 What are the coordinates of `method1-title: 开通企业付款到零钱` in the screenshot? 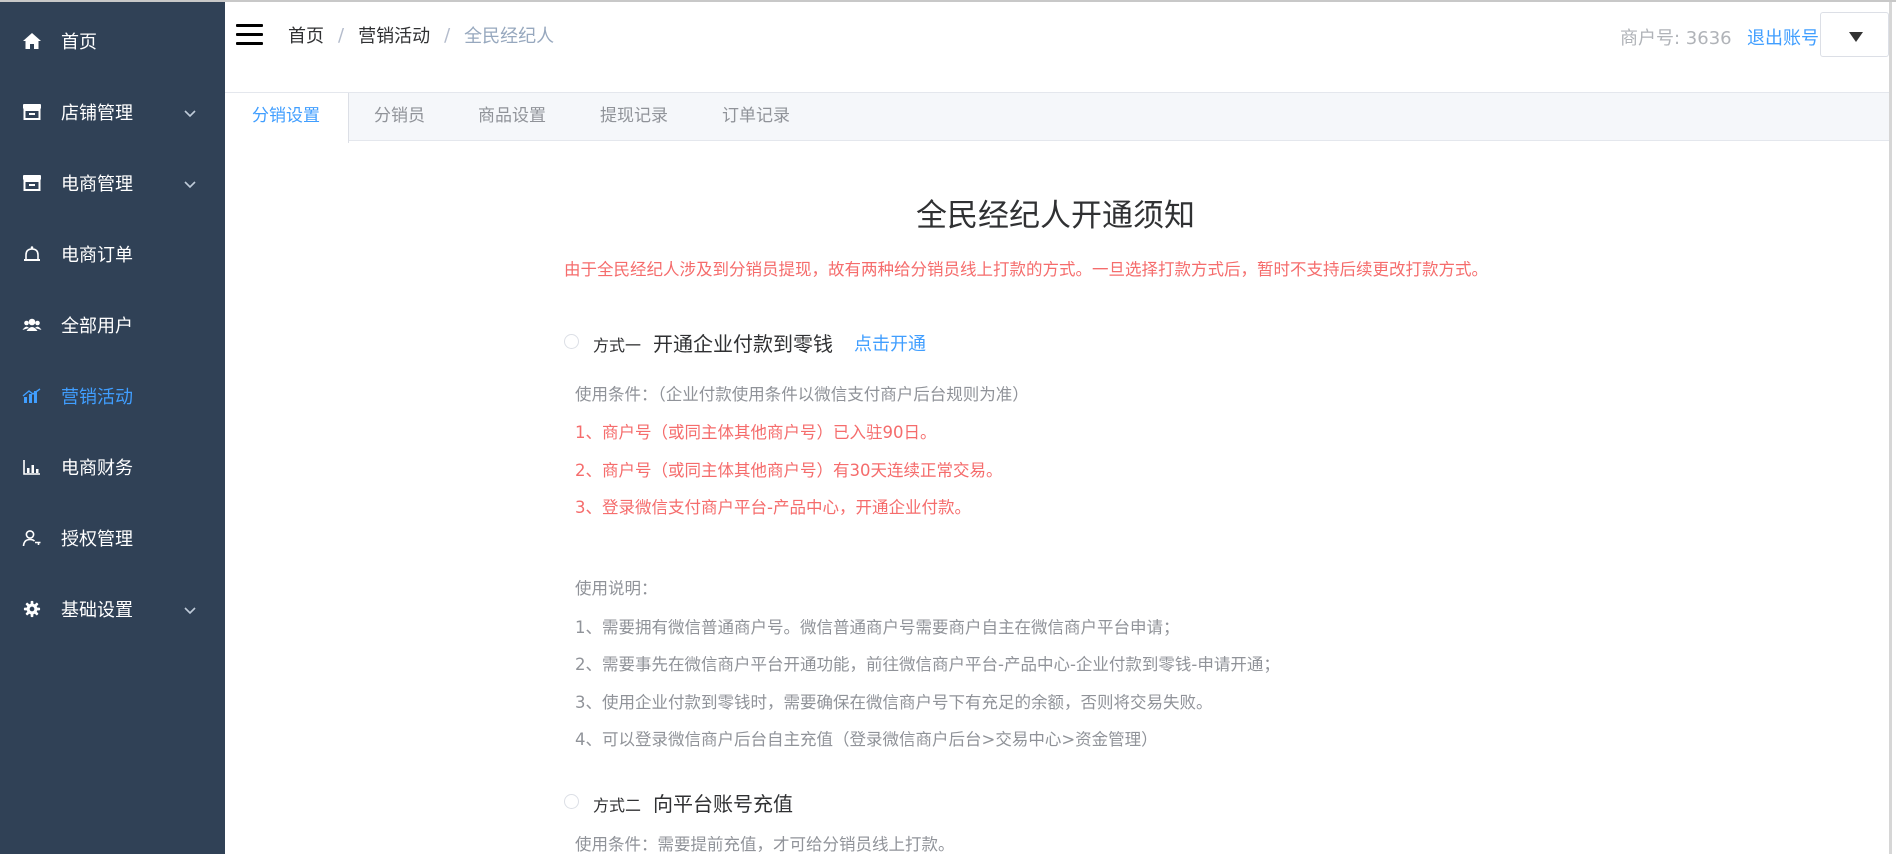 It's located at (743, 344).